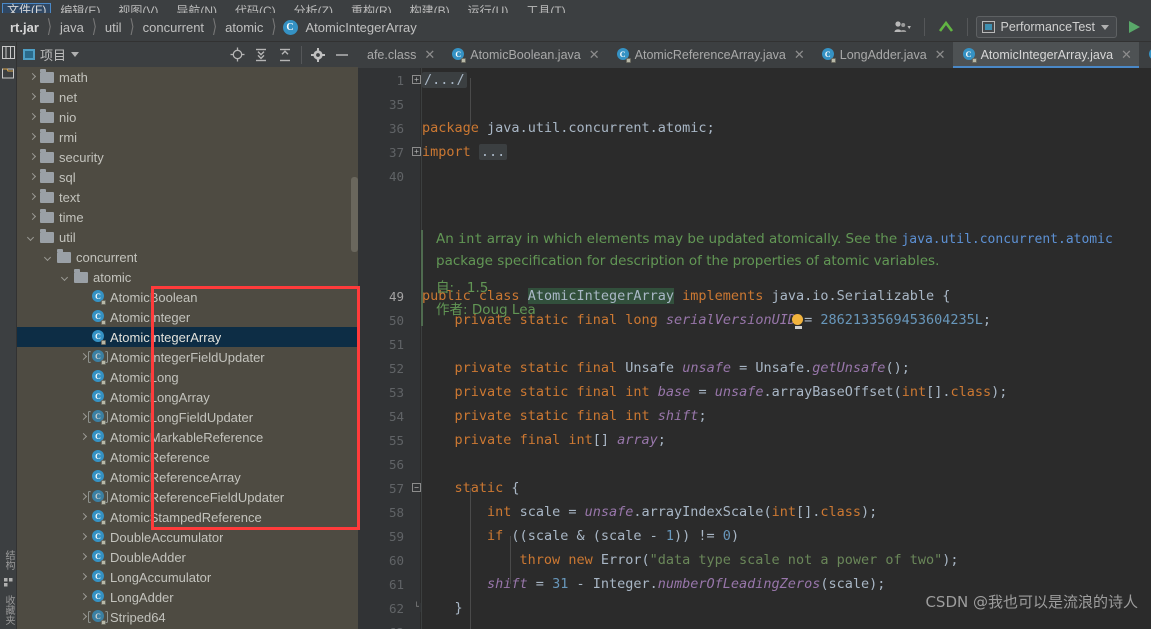  Describe the element at coordinates (488, 9) in the screenshot. I see `menu-item-8: 运行(U)` at that location.